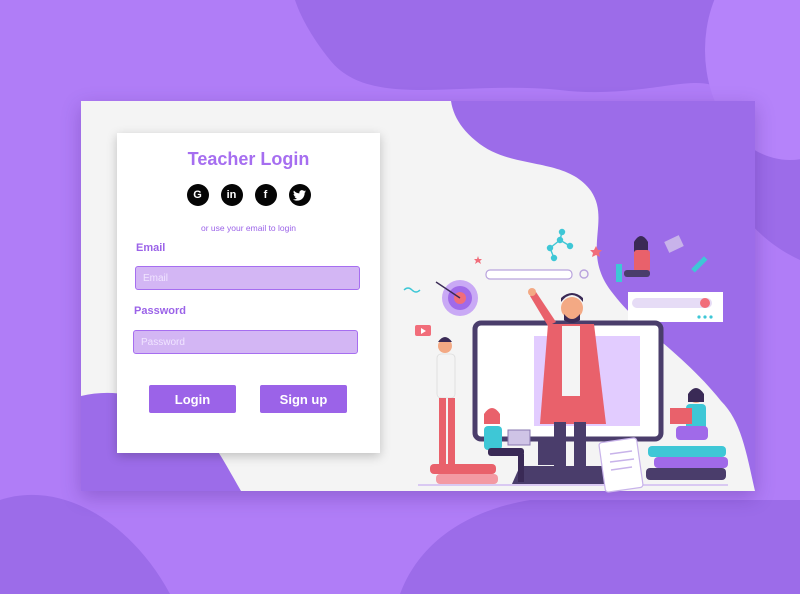 This screenshot has width=800, height=594. What do you see at coordinates (446, 400) in the screenshot?
I see `student-boy-figure` at bounding box center [446, 400].